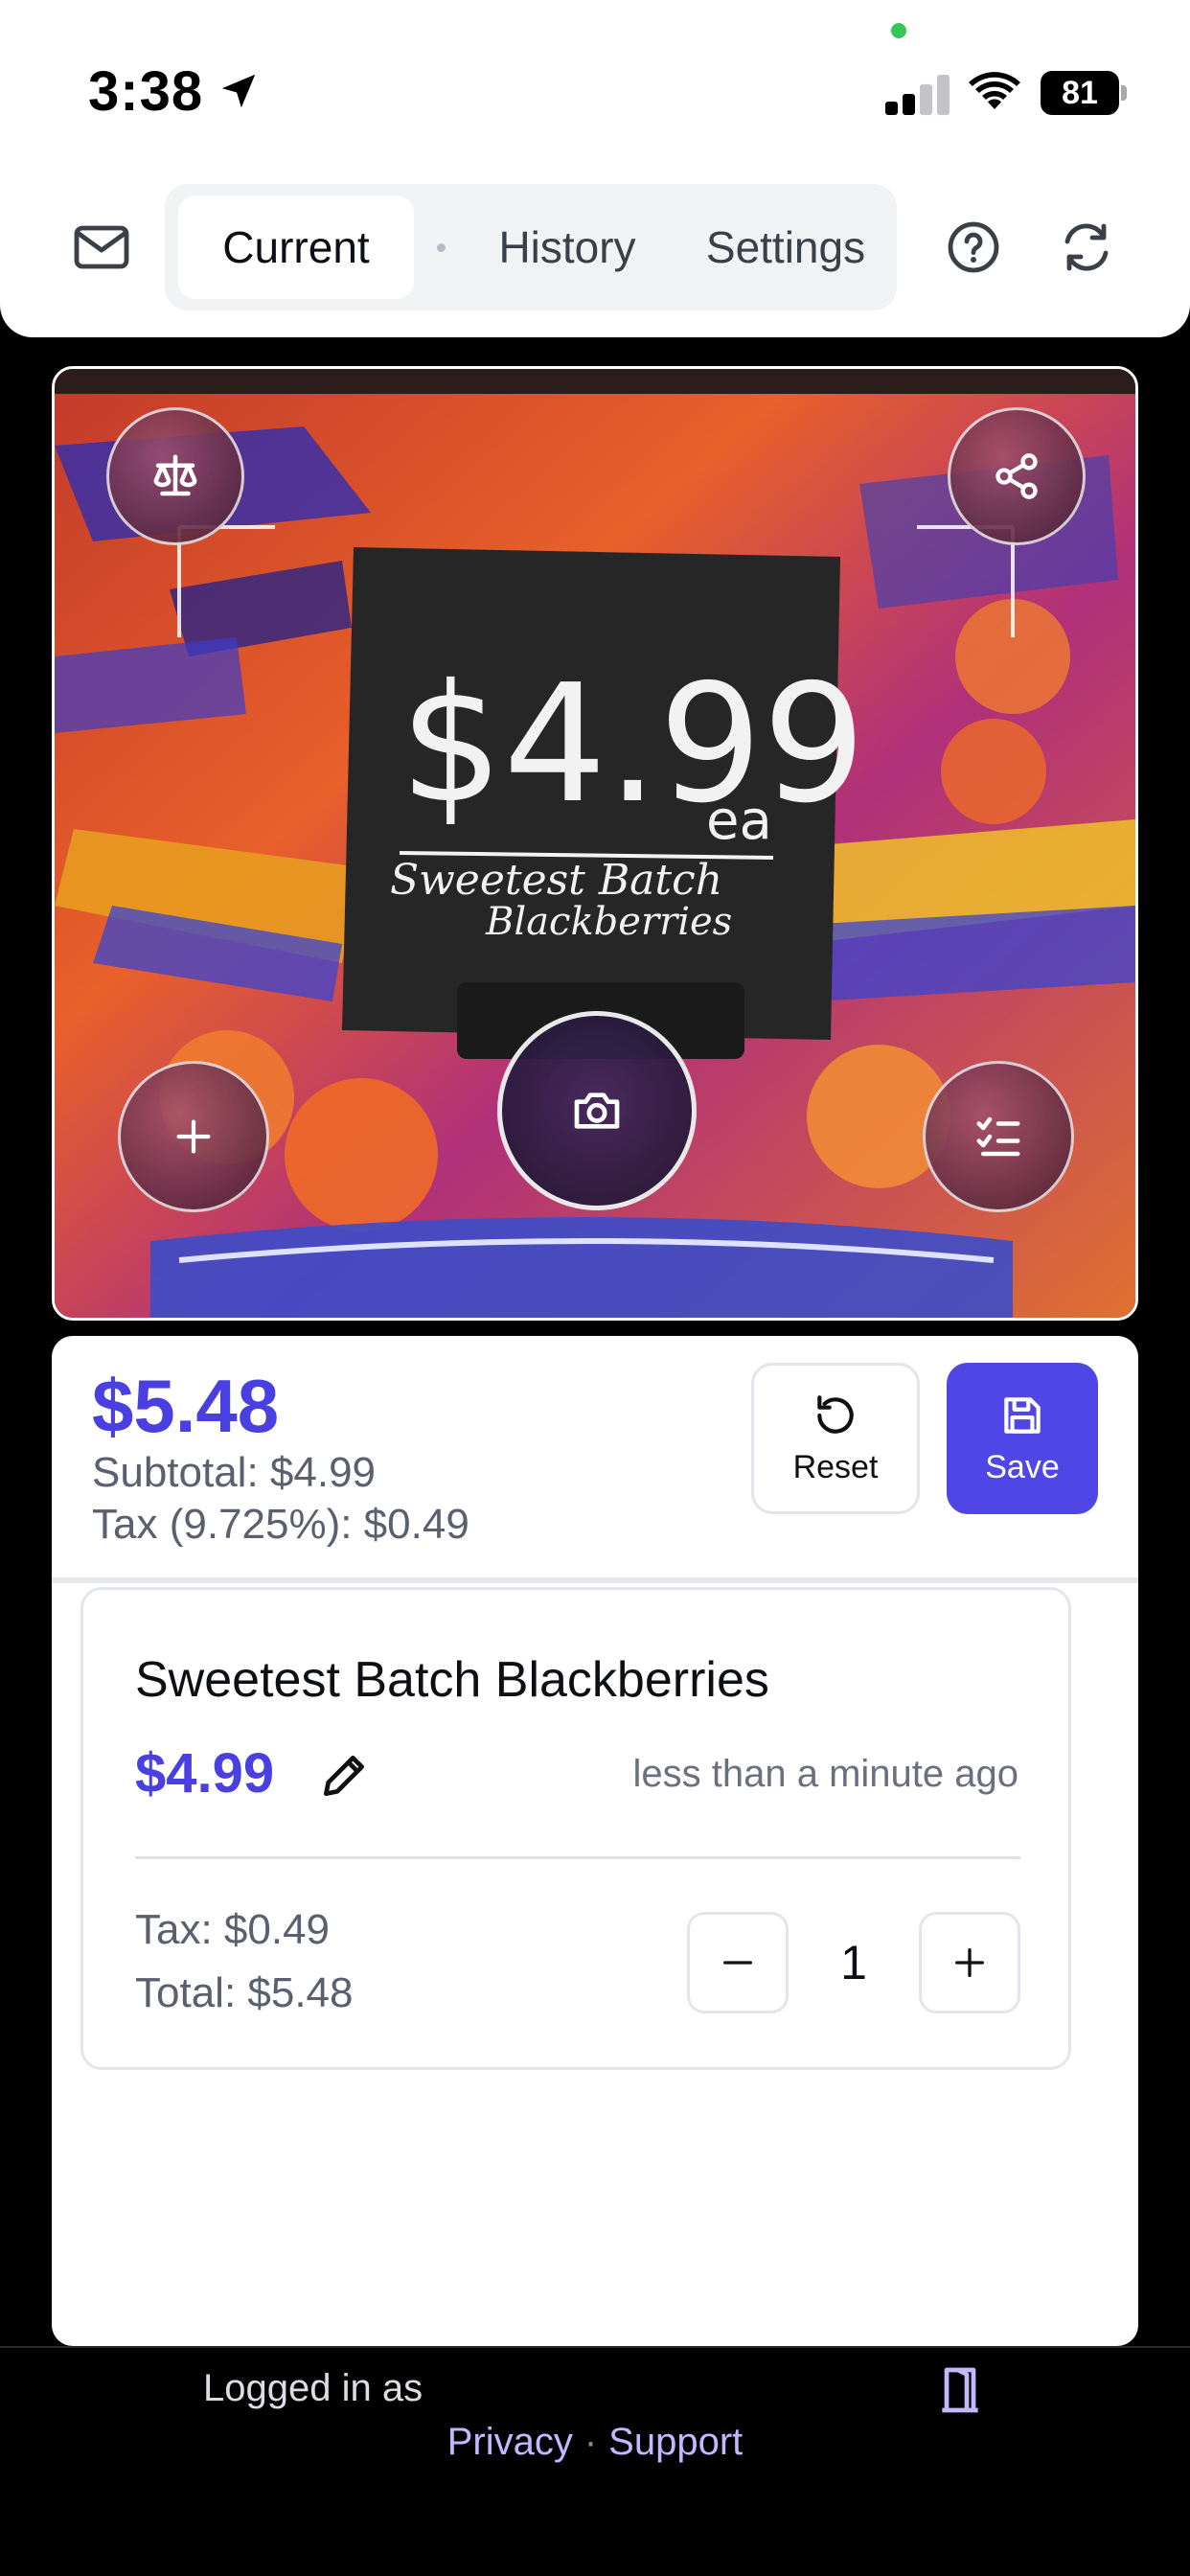 This screenshot has height=2576, width=1190. Describe the element at coordinates (595, 2347) in the screenshot. I see `footer-divider` at that location.